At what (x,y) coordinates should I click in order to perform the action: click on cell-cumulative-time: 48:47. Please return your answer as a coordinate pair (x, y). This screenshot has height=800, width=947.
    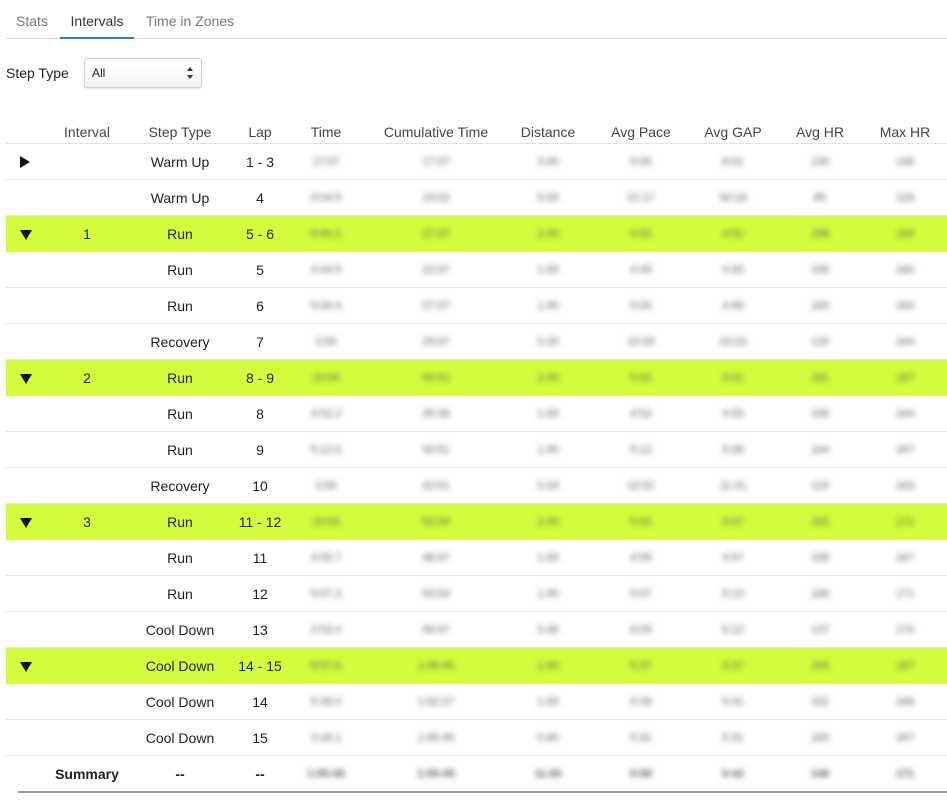
    Looking at the image, I should click on (436, 558).